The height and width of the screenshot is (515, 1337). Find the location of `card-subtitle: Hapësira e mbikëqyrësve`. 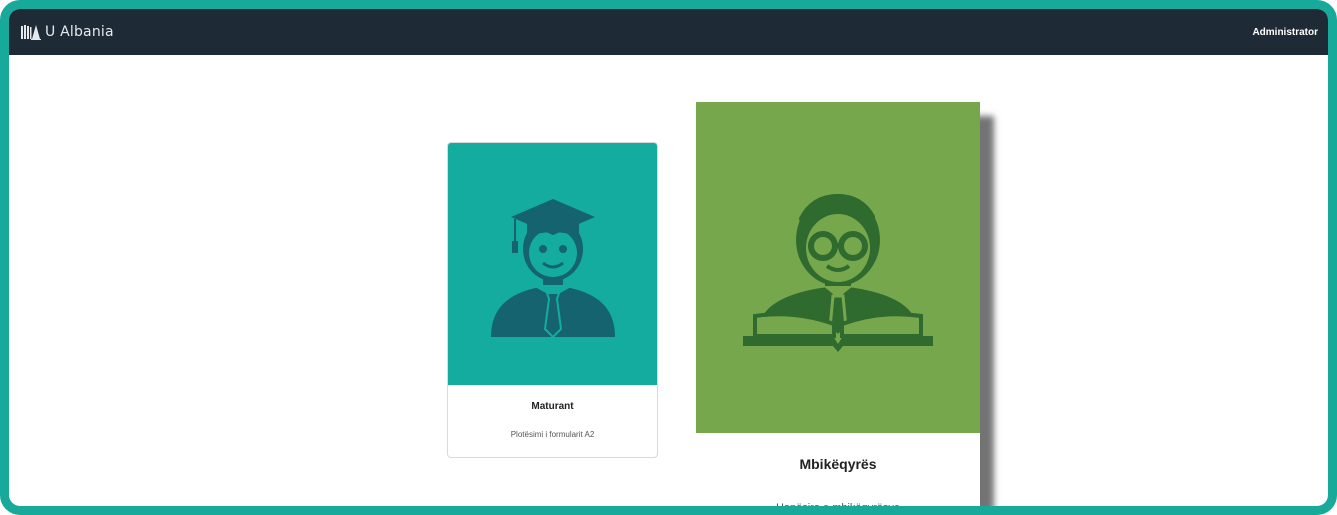

card-subtitle: Hapësira e mbikëqyrësve is located at coordinates (838, 508).